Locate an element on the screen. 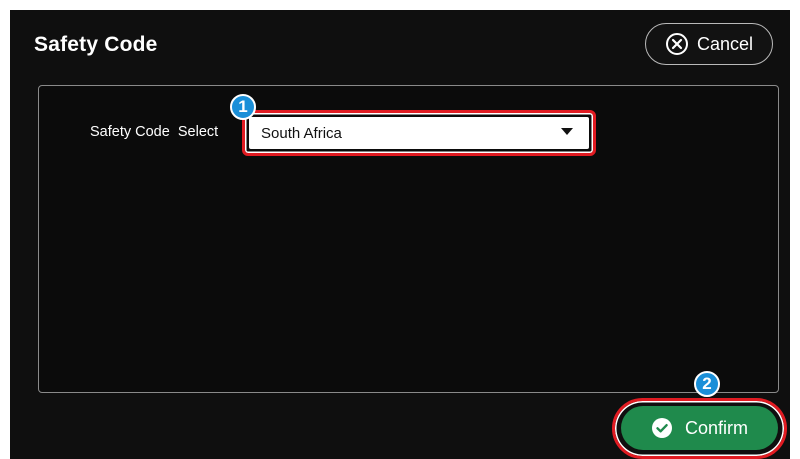  page-title: Safety Code is located at coordinates (96, 44).